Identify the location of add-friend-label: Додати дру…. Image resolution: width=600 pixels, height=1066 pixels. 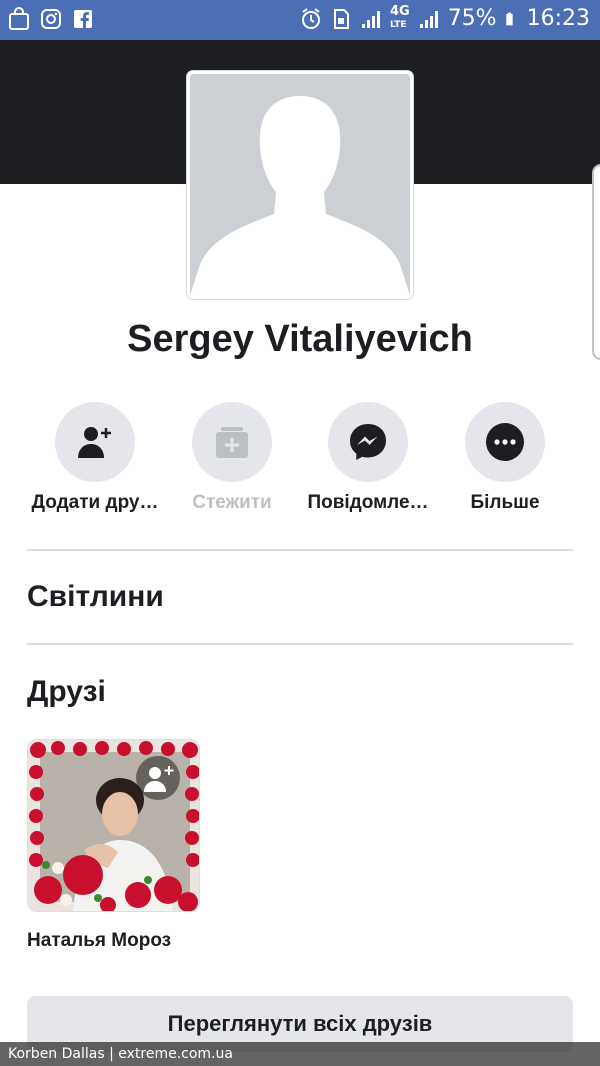
(95, 502).